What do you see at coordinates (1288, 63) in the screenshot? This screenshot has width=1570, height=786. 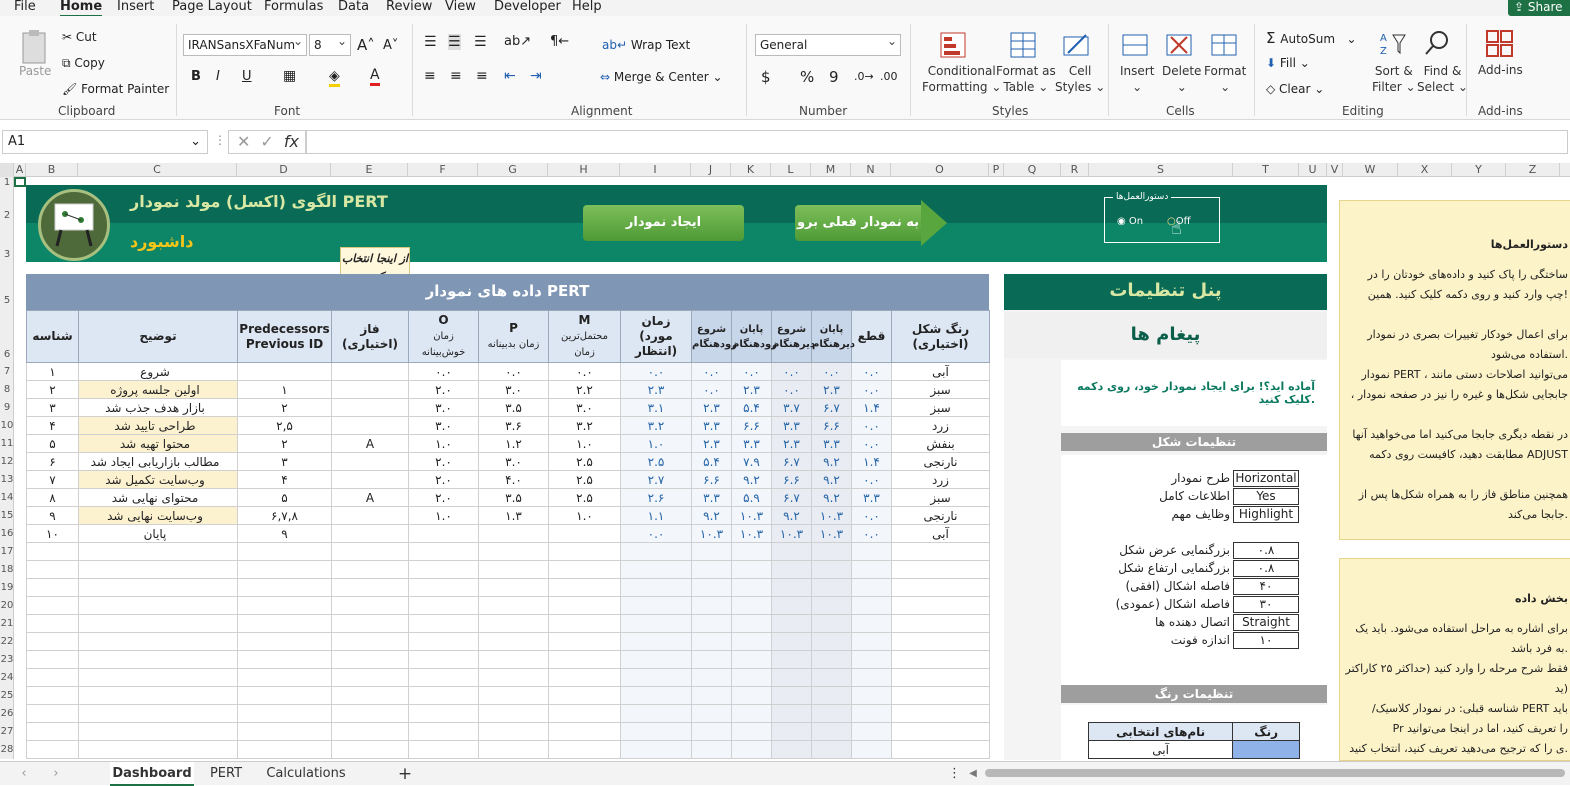 I see `fill-button: ⬇ Fill ⌄` at bounding box center [1288, 63].